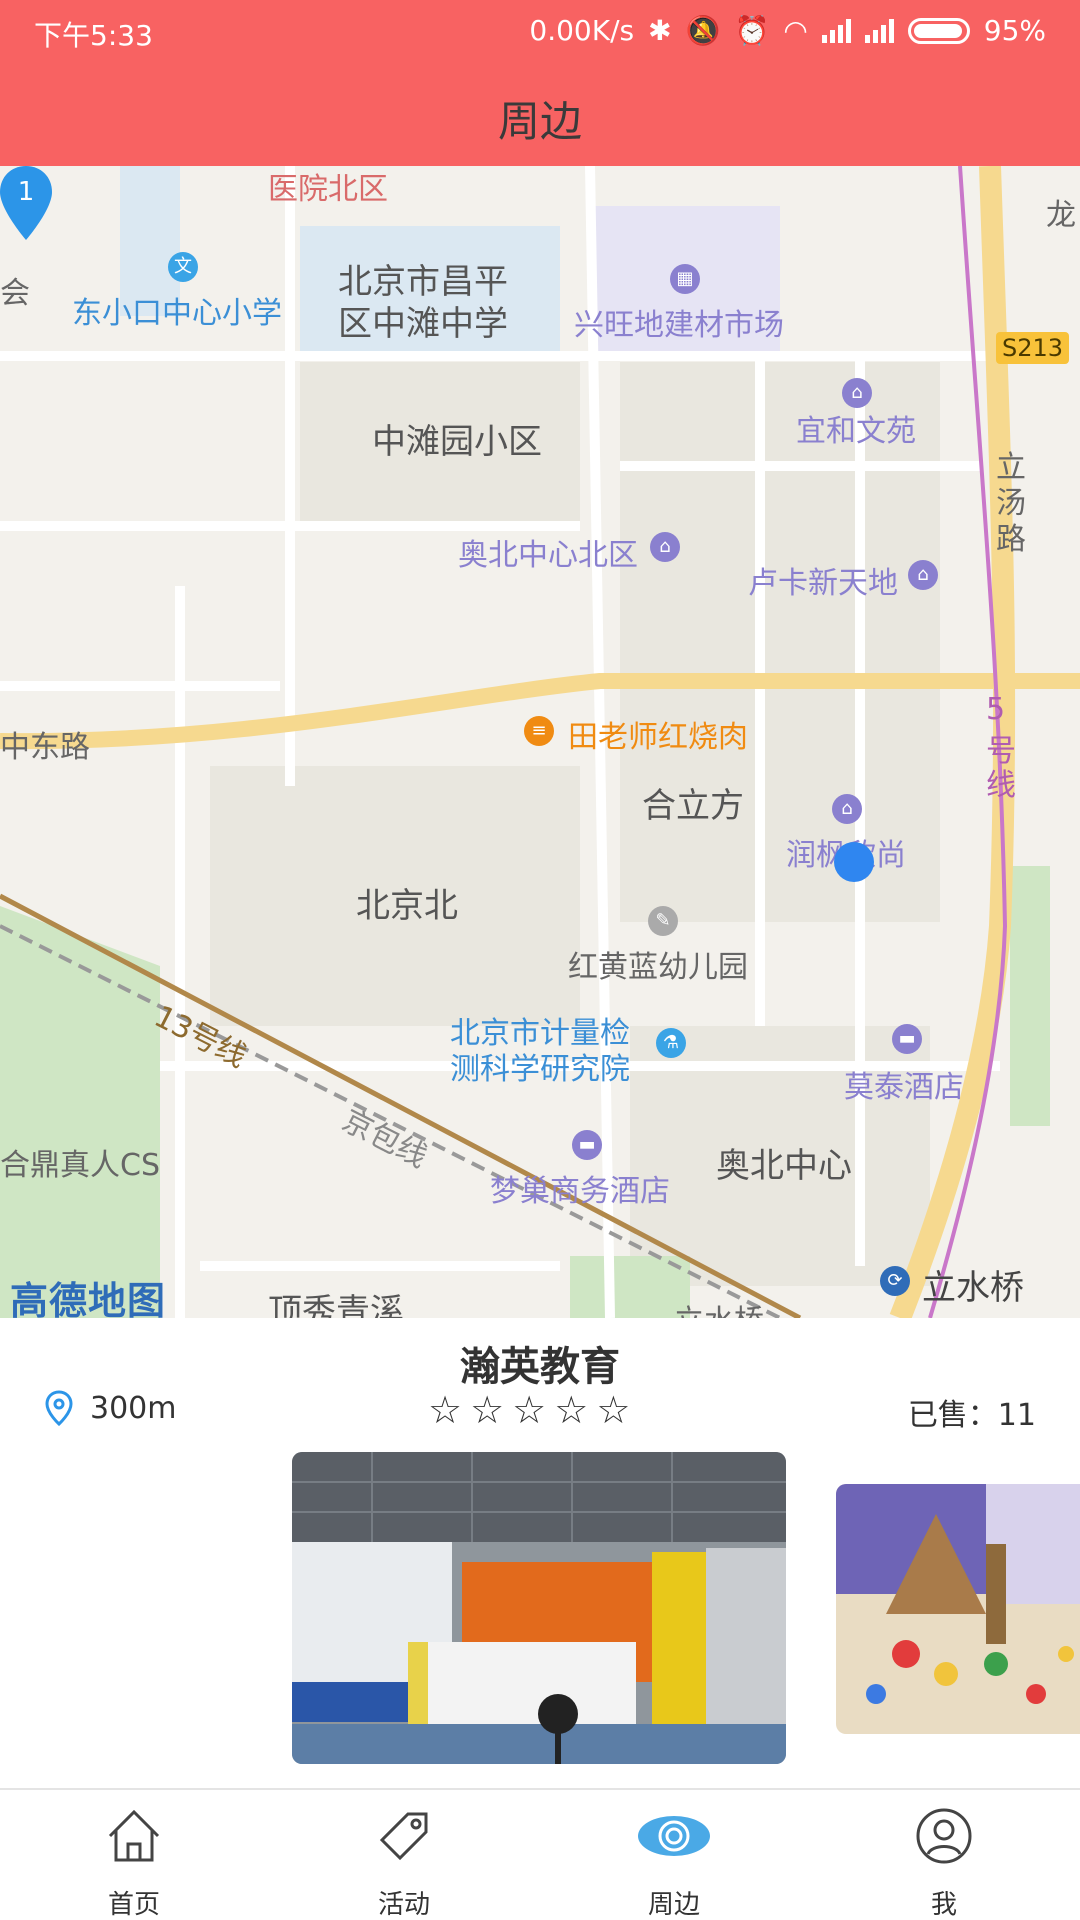 This screenshot has width=1080, height=1920. What do you see at coordinates (548, 552) in the screenshot?
I see `map-label-aobei-north: 奥北中心北区` at bounding box center [548, 552].